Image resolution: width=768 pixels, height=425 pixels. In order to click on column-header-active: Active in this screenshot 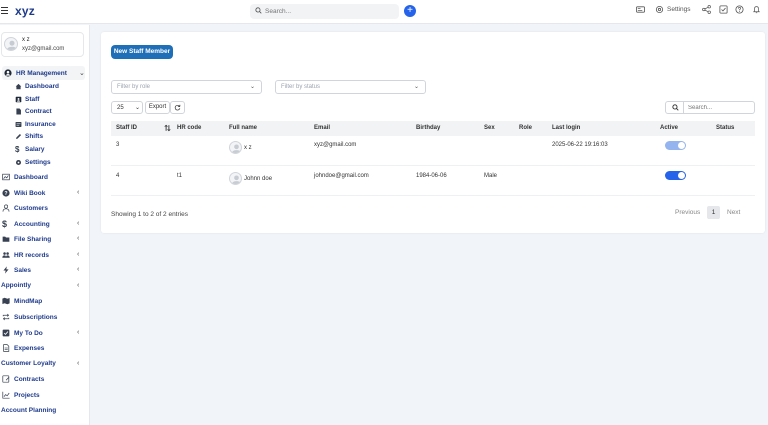, I will do `click(669, 128)`.